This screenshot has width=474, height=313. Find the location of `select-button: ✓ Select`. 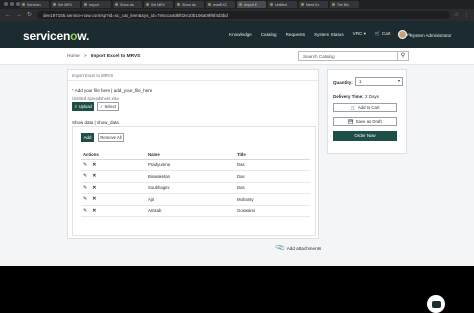

select-button: ✓ Select is located at coordinates (108, 106).